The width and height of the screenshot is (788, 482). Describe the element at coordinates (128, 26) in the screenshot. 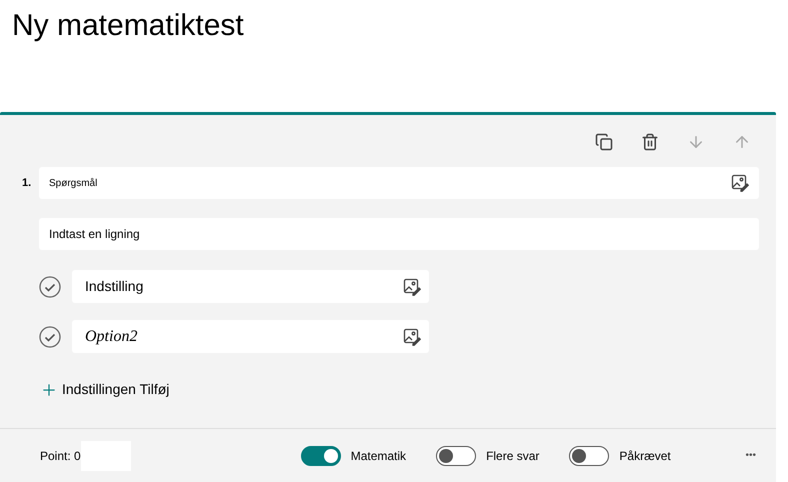

I see `form-title: Ny matematiktest` at that location.